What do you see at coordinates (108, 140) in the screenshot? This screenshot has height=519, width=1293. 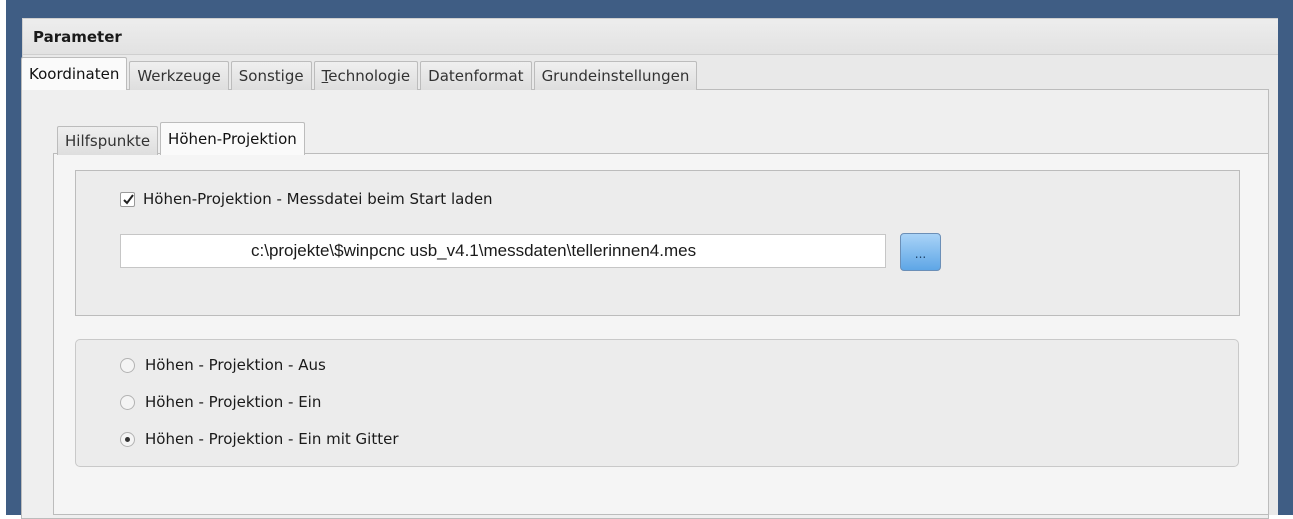 I see `subtab-hilfspunkte: Hilfspunkte` at bounding box center [108, 140].